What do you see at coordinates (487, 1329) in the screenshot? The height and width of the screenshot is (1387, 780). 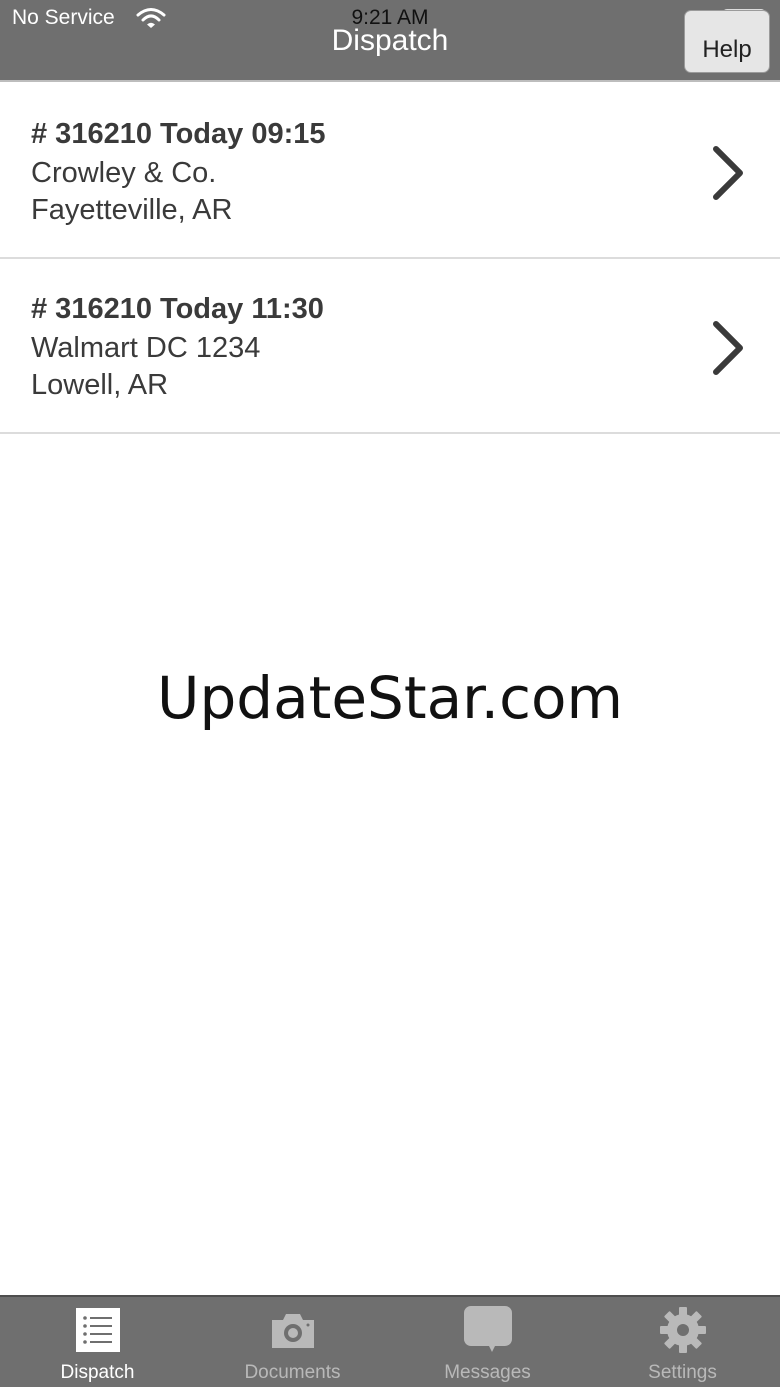 I see `chat-bubble-icon` at bounding box center [487, 1329].